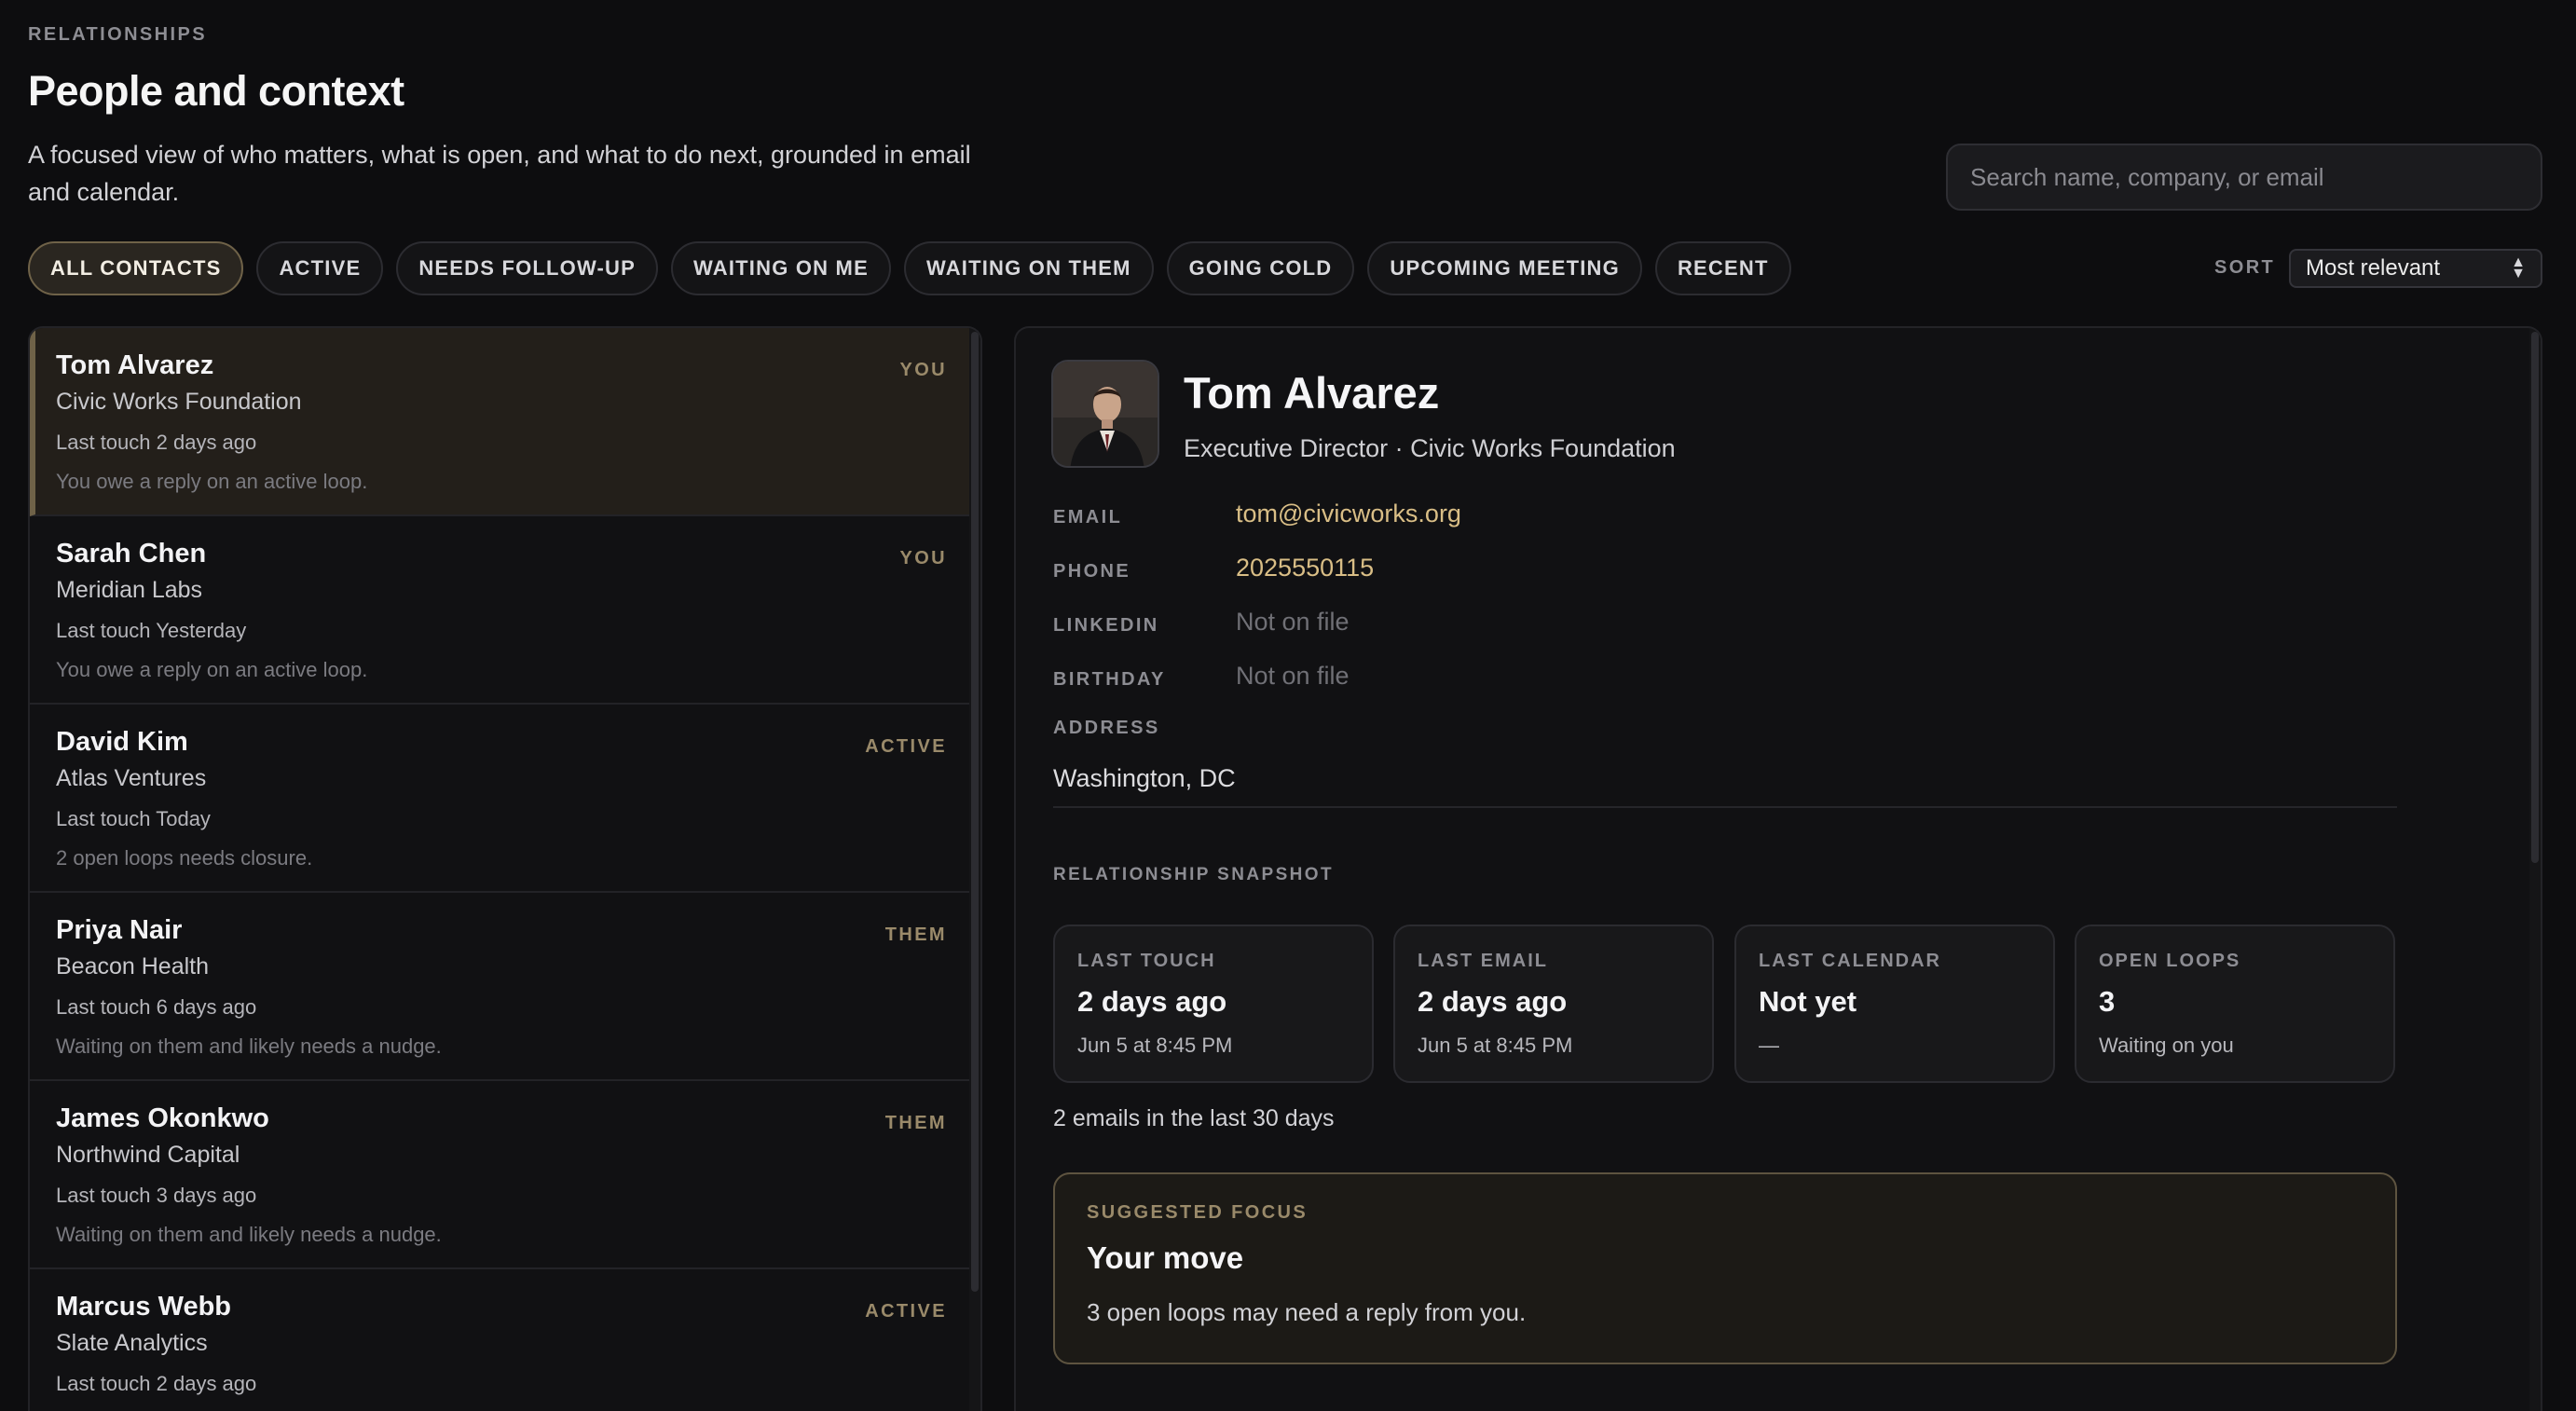 This screenshot has width=2576, height=1411. Describe the element at coordinates (1088, 517) in the screenshot. I see `email-label: EMAIL` at that location.